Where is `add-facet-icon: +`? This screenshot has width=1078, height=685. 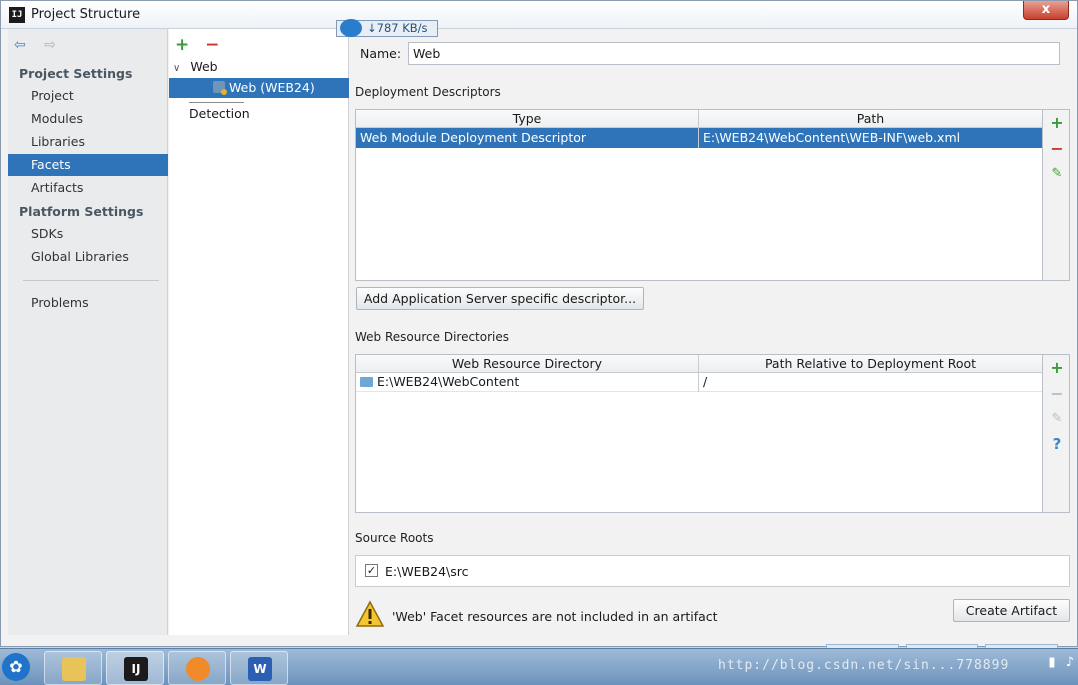 add-facet-icon: + is located at coordinates (182, 45).